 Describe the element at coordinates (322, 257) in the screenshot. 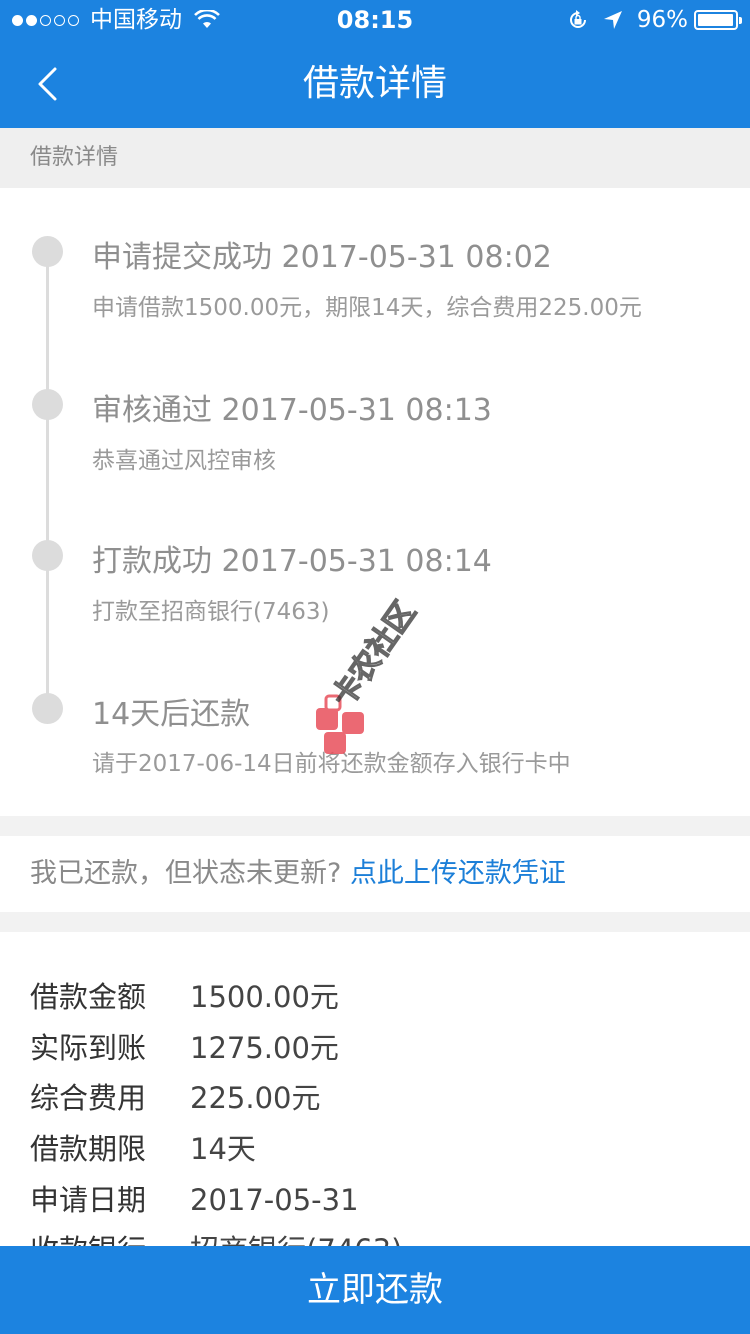

I see `timeline-title: 申请提交成功 2017-05-31 08:02` at that location.